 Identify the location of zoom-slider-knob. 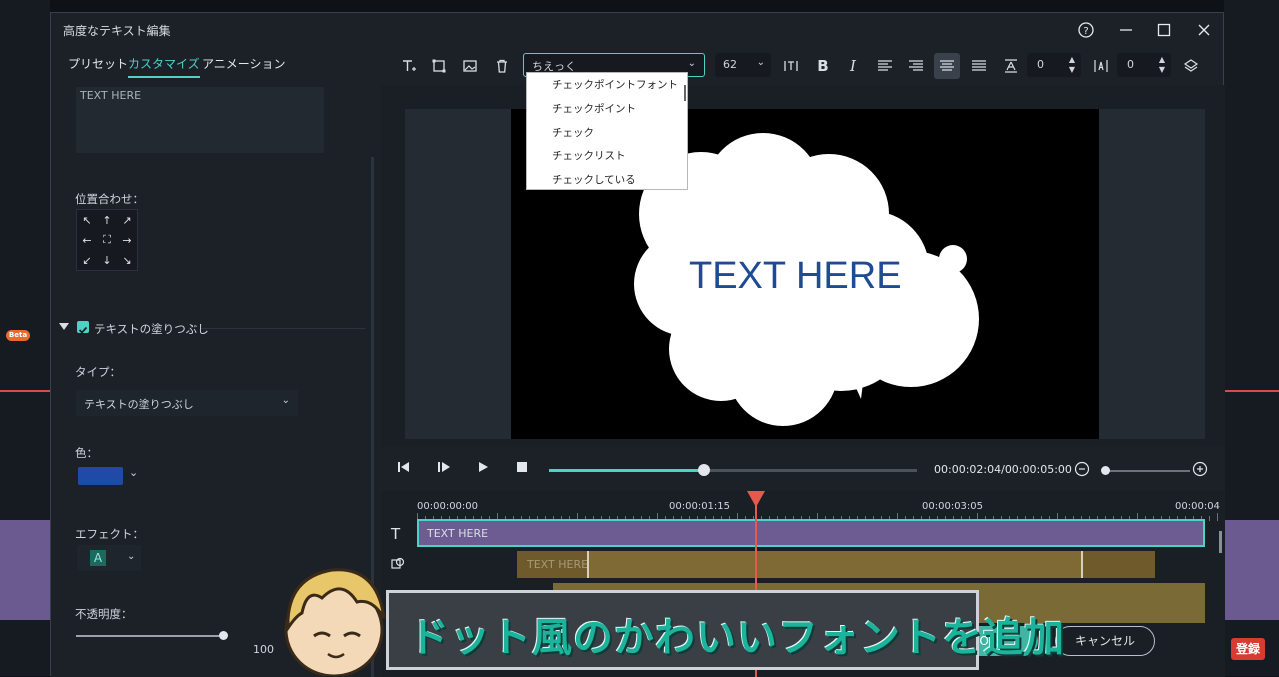
(1105, 470).